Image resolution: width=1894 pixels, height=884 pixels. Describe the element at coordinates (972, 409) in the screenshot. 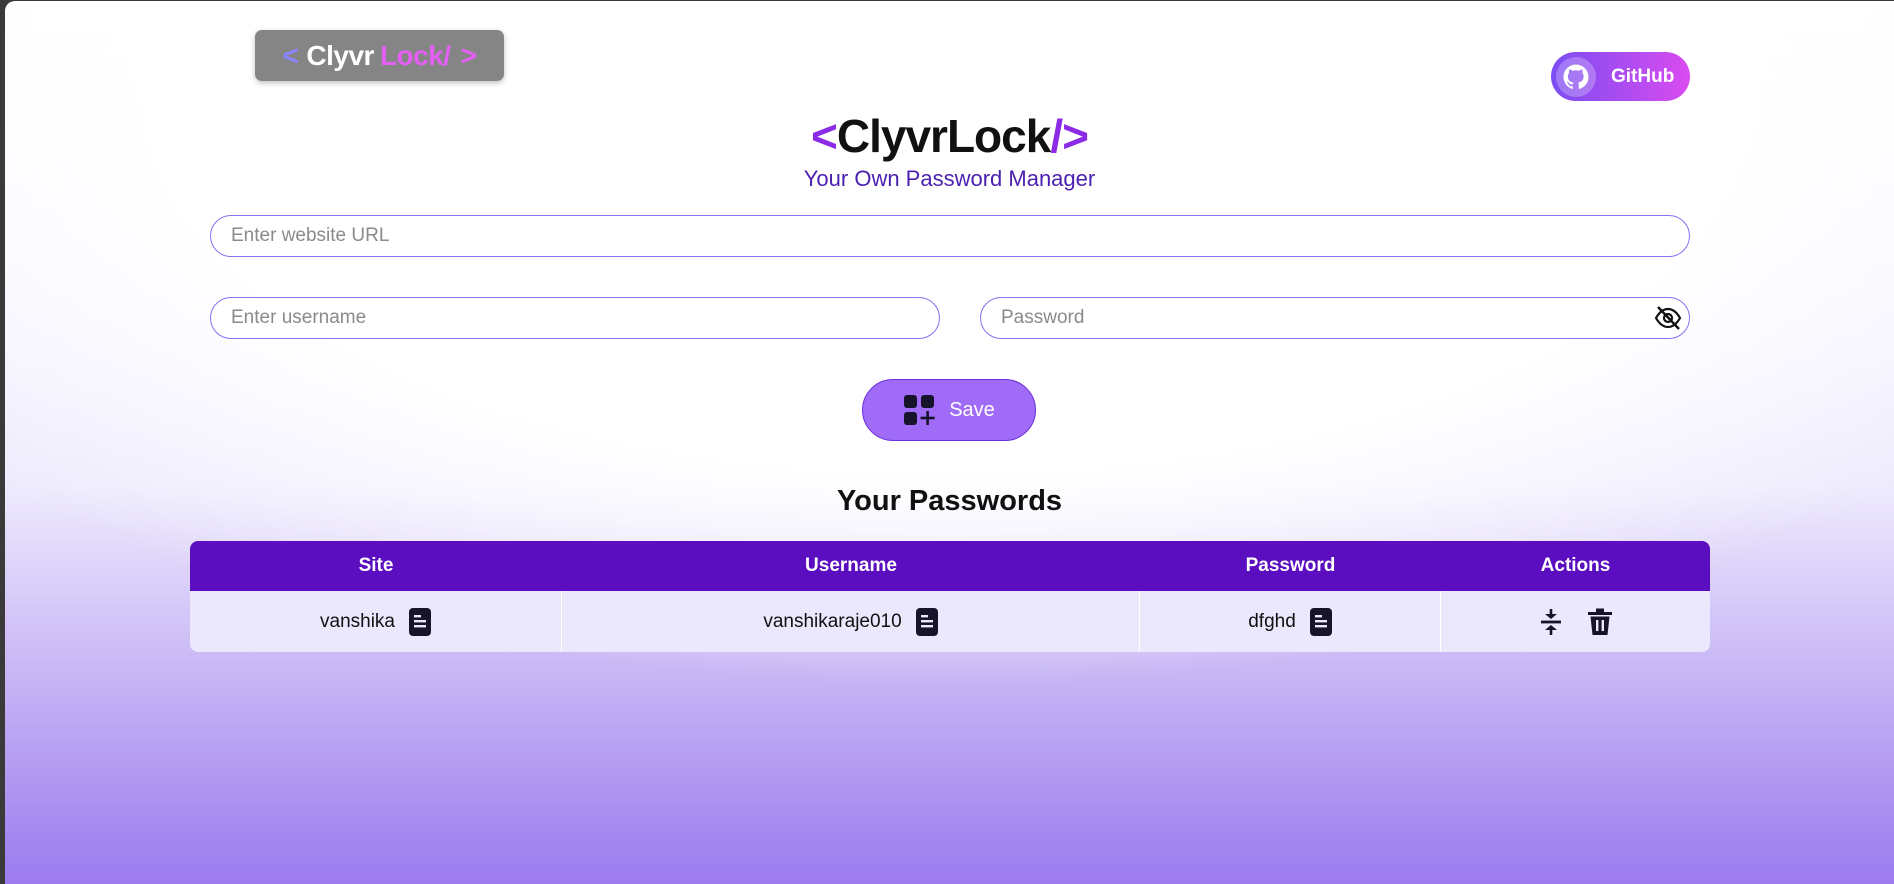

I see `save-label: Save` at that location.